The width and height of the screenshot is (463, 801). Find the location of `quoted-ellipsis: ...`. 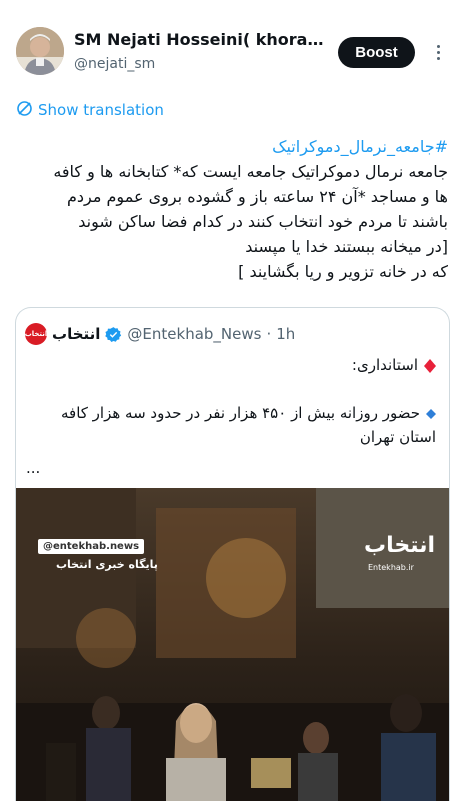

quoted-ellipsis: ... is located at coordinates (33, 468).